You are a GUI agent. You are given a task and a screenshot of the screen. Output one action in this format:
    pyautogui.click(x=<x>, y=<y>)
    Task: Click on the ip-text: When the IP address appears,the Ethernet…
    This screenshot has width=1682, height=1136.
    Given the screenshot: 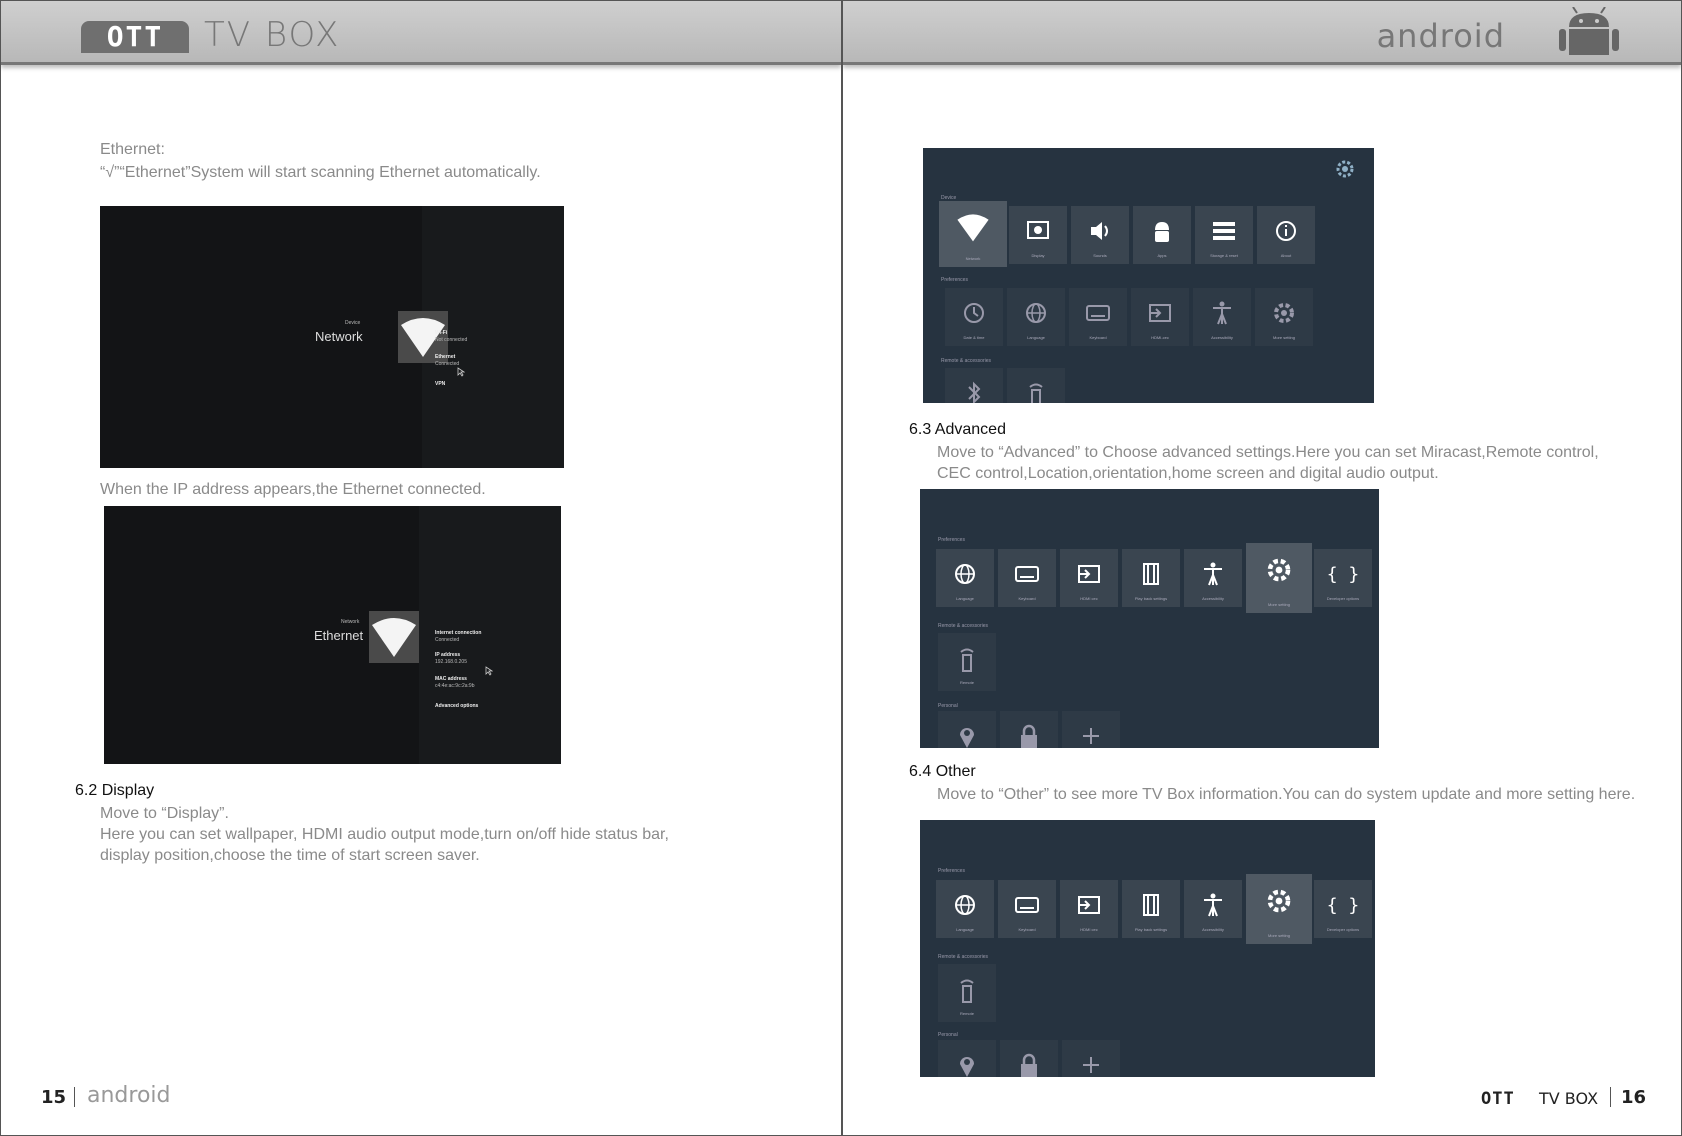 What is the action you would take?
    pyautogui.click(x=293, y=489)
    